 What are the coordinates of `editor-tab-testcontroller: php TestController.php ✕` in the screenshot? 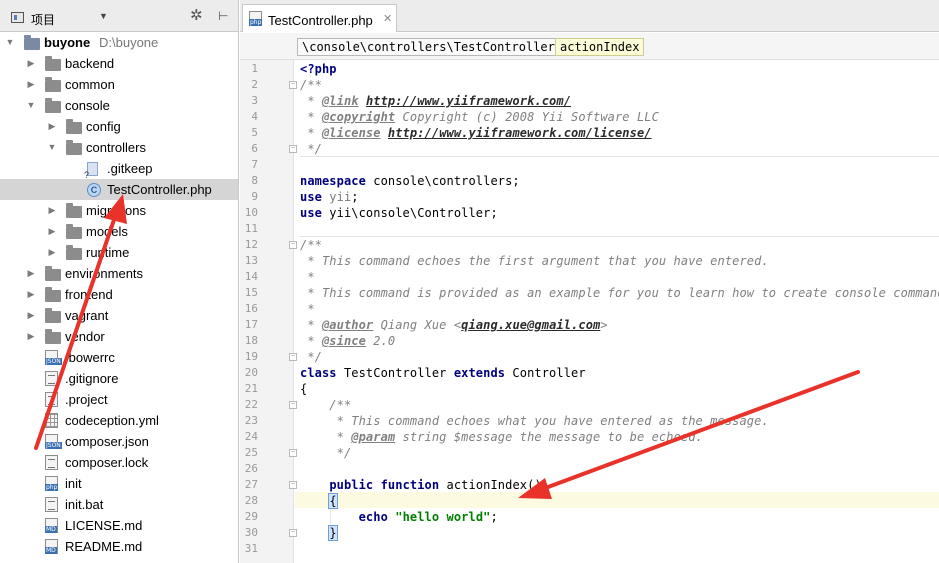 It's located at (319, 18).